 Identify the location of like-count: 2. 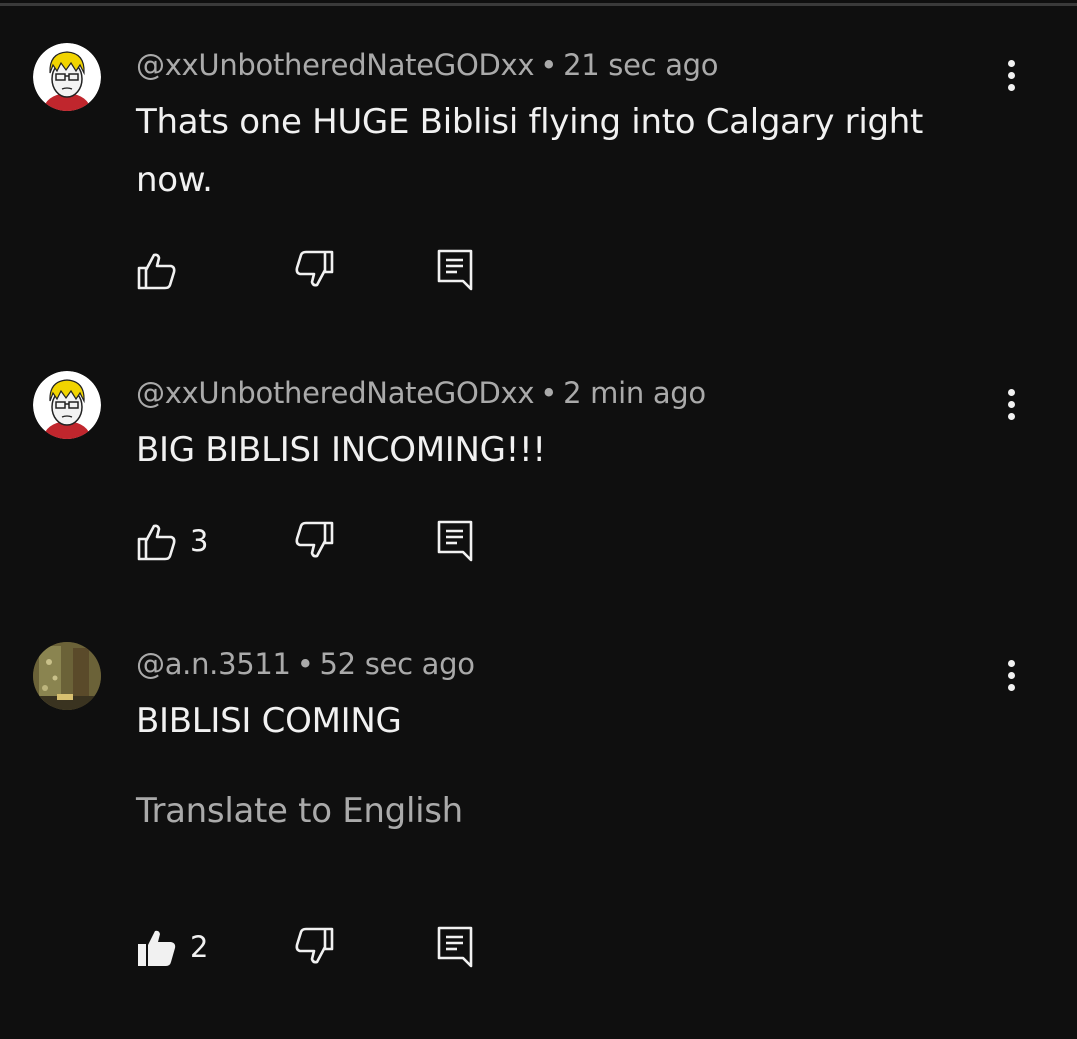
(199, 947).